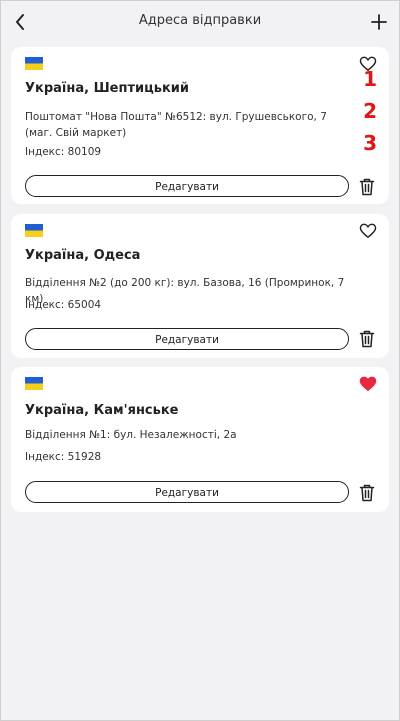 The image size is (400, 721). What do you see at coordinates (63, 305) in the screenshot?
I see `address-index: Індекс: 65004` at bounding box center [63, 305].